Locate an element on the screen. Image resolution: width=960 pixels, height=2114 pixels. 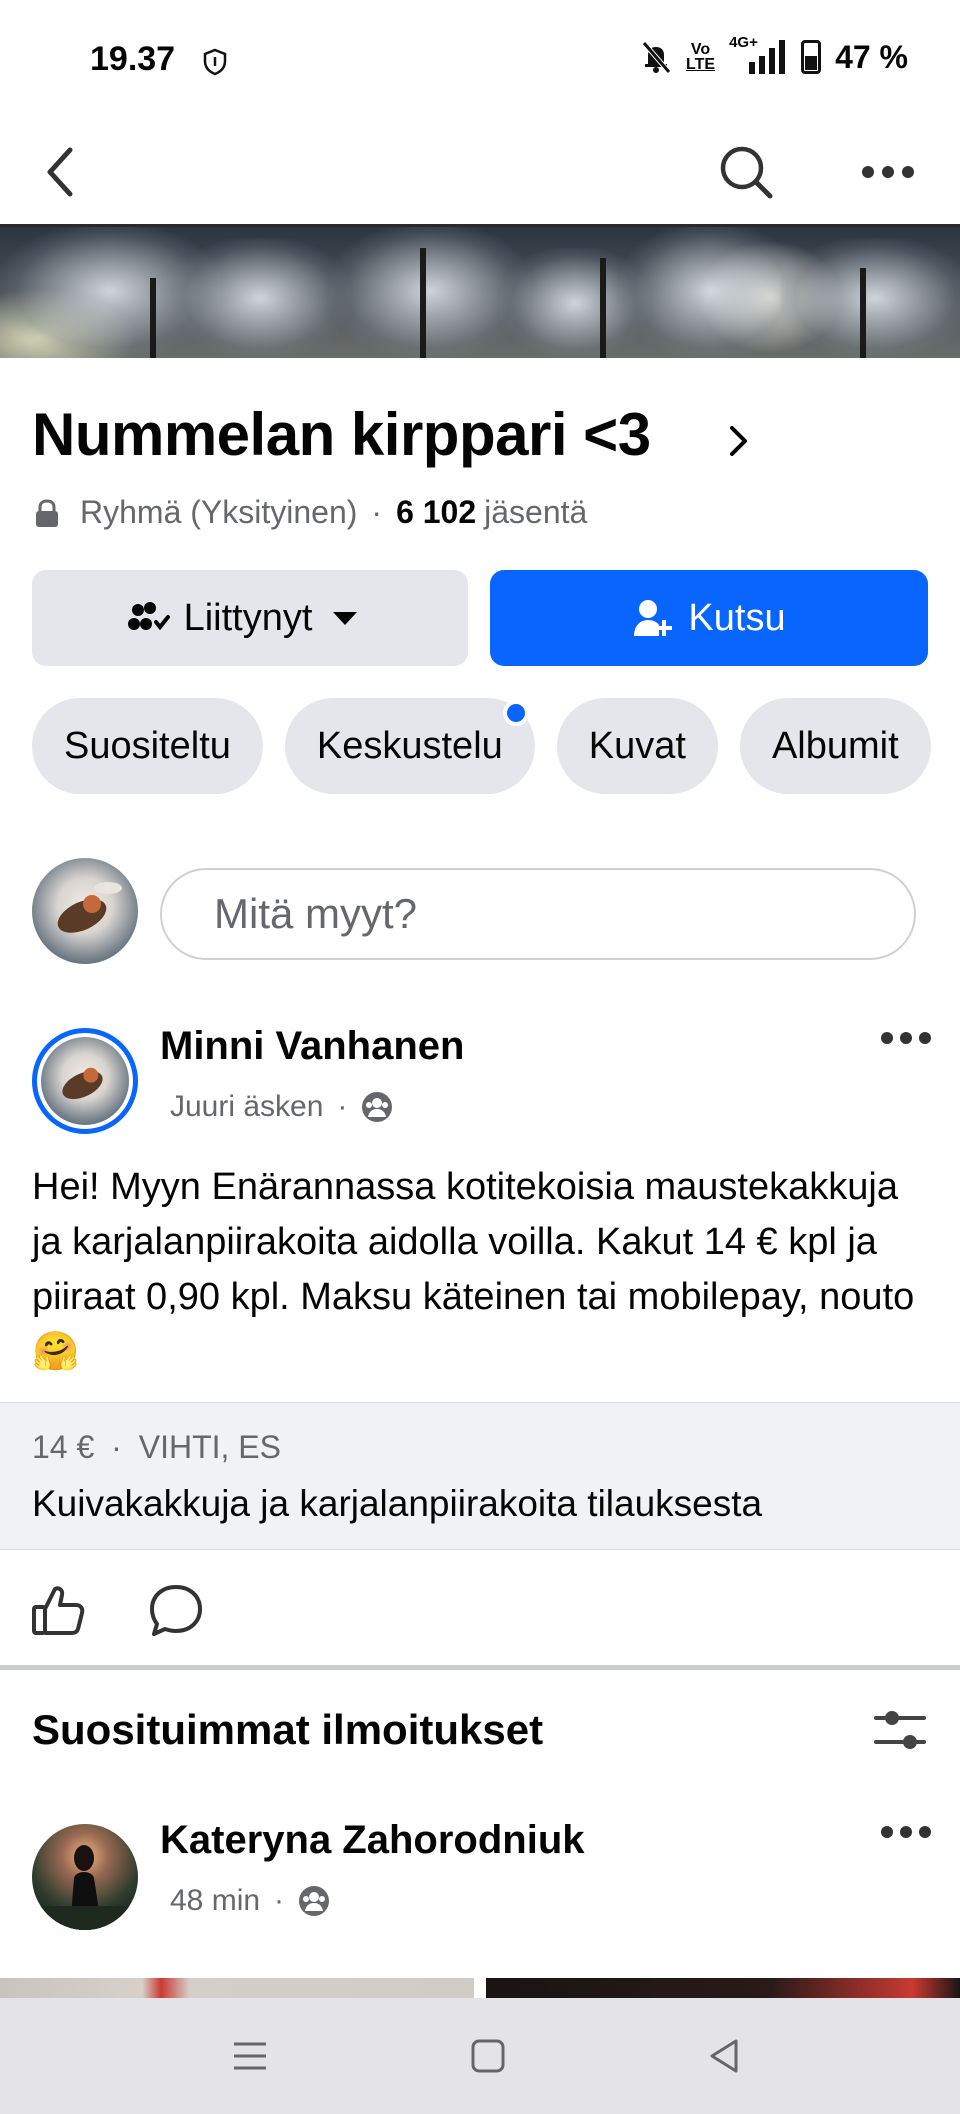
cover-photo is located at coordinates (480, 291).